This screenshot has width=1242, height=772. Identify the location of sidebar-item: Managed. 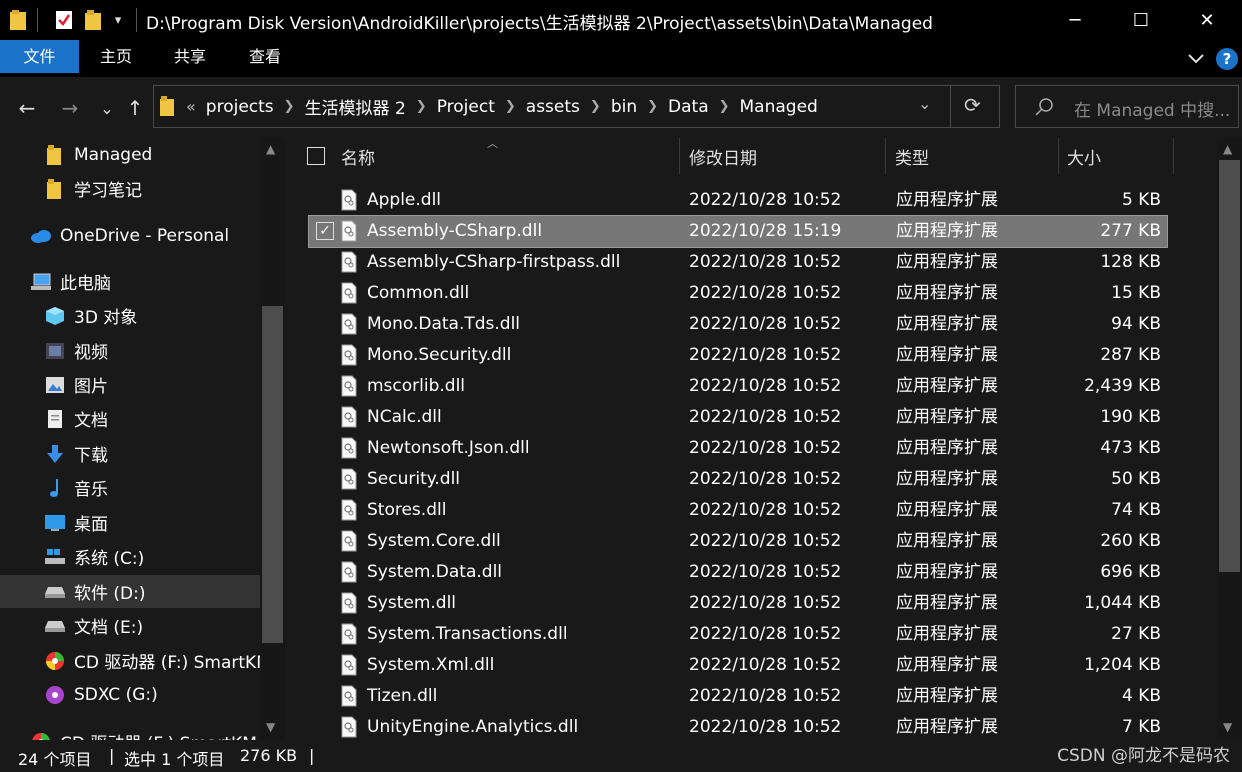
(130, 154).